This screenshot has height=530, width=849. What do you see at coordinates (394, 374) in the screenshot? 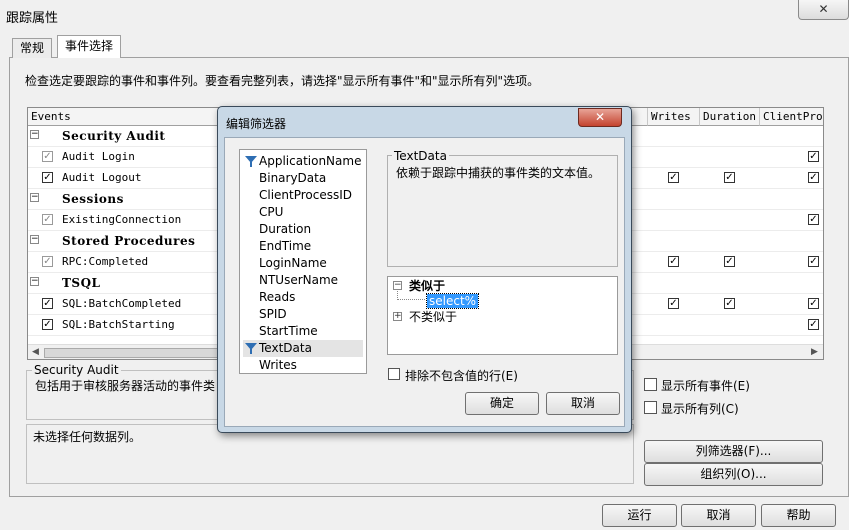
I see `exclude-null-checkbox` at bounding box center [394, 374].